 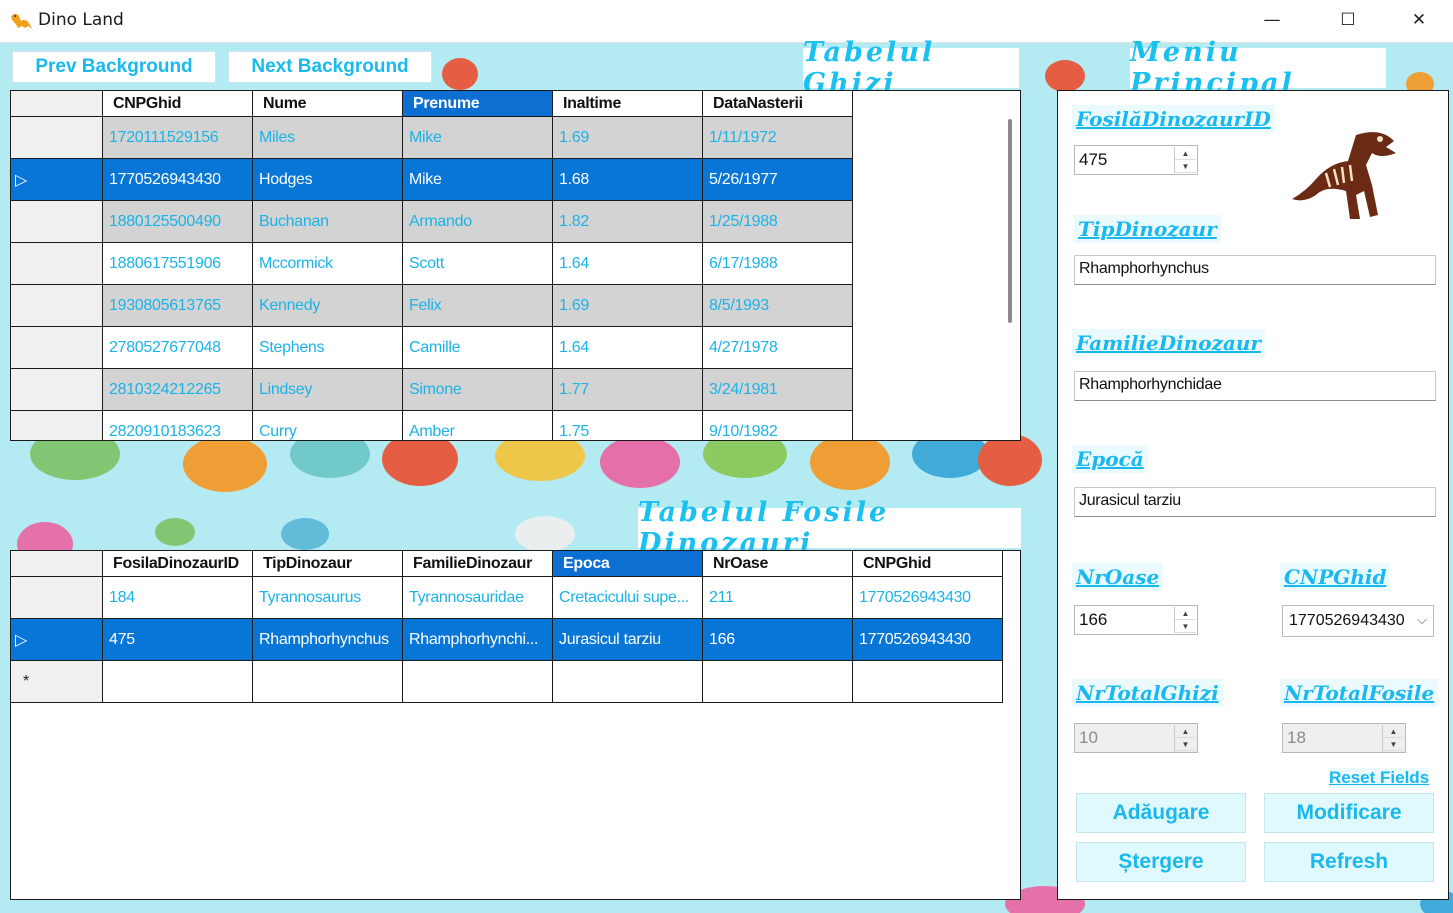 I want to click on fossils-corner-header, so click(x=57, y=564).